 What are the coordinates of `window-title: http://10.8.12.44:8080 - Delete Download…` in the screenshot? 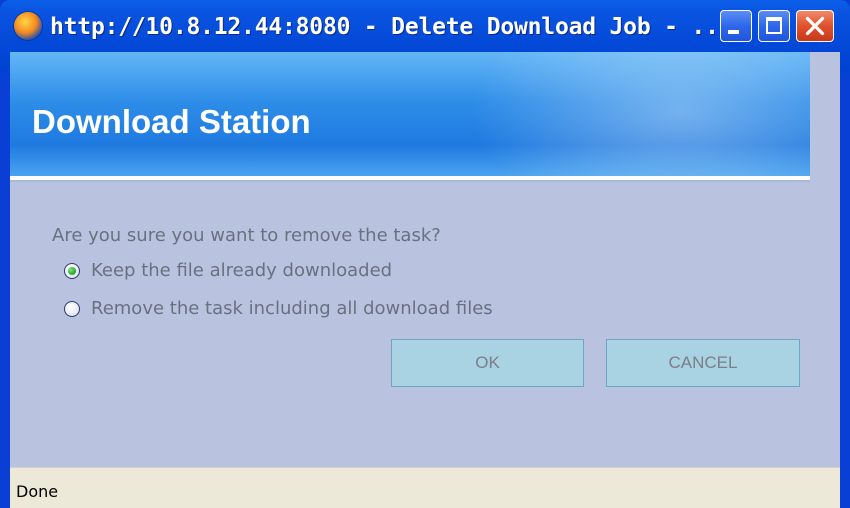 It's located at (391, 27).